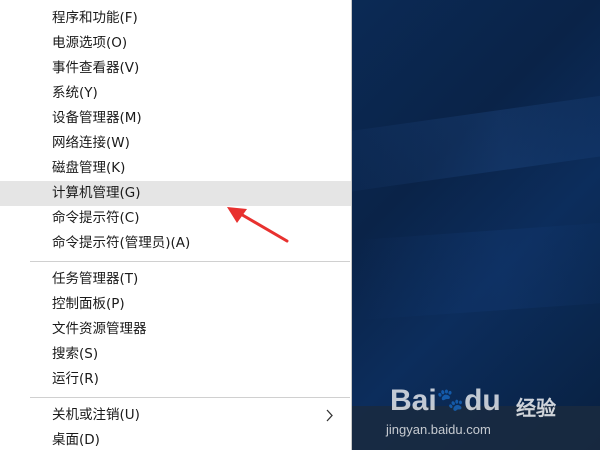  I want to click on menu-item-run: 运行(R), so click(175, 379).